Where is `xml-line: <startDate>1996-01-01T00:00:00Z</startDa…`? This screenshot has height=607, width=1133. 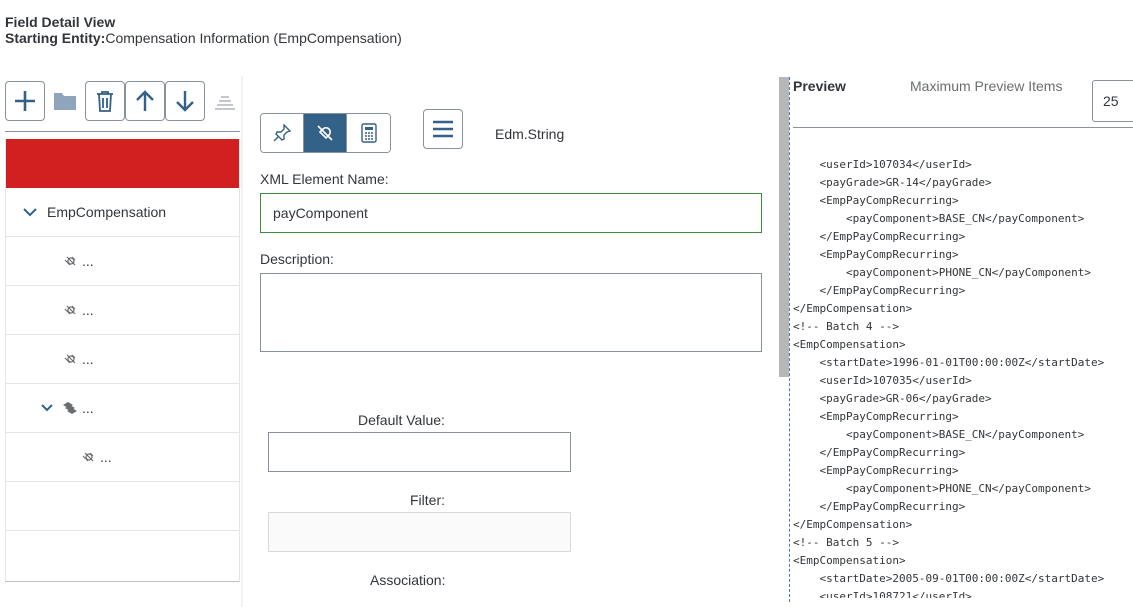
xml-line: <startDate>1996-01-01T00:00:00Z</startDa… is located at coordinates (949, 362).